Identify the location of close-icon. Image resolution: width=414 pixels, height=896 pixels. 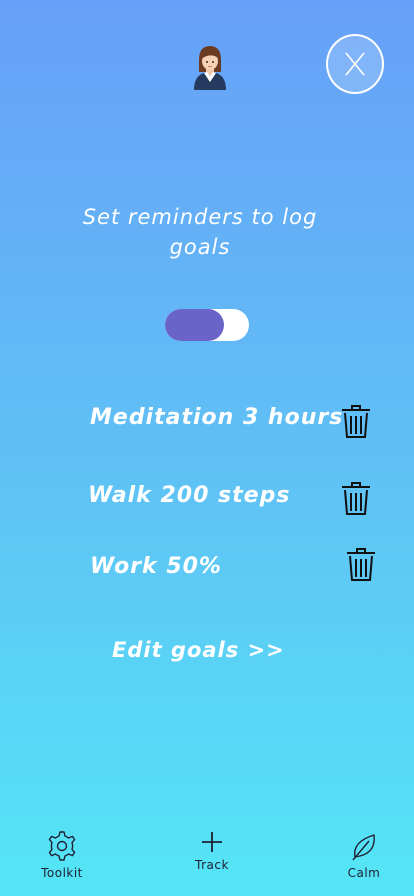
(355, 64).